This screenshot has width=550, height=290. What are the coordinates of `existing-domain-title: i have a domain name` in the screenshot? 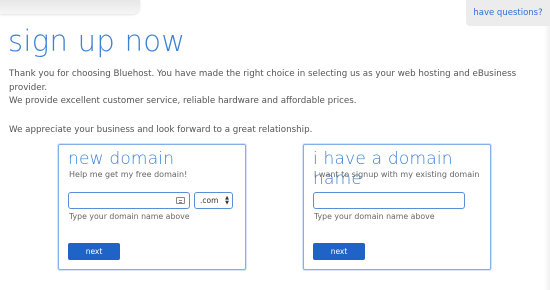 It's located at (383, 169).